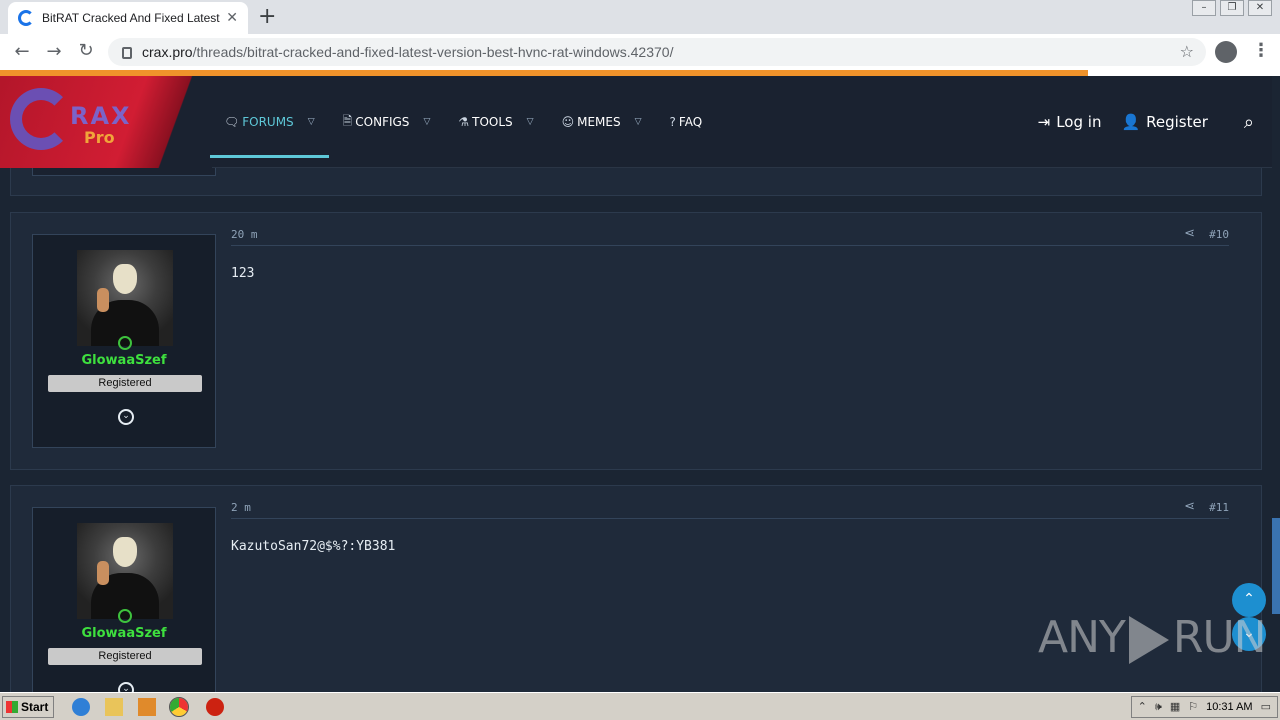 The width and height of the screenshot is (1280, 720). What do you see at coordinates (672, 122) in the screenshot?
I see `question-icon: ?` at bounding box center [672, 122].